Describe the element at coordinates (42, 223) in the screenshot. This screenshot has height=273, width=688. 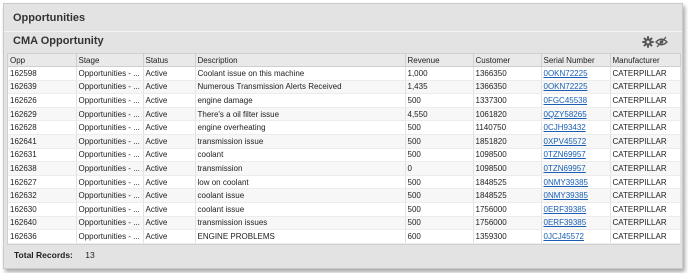
I see `opp-cell: 162640` at that location.